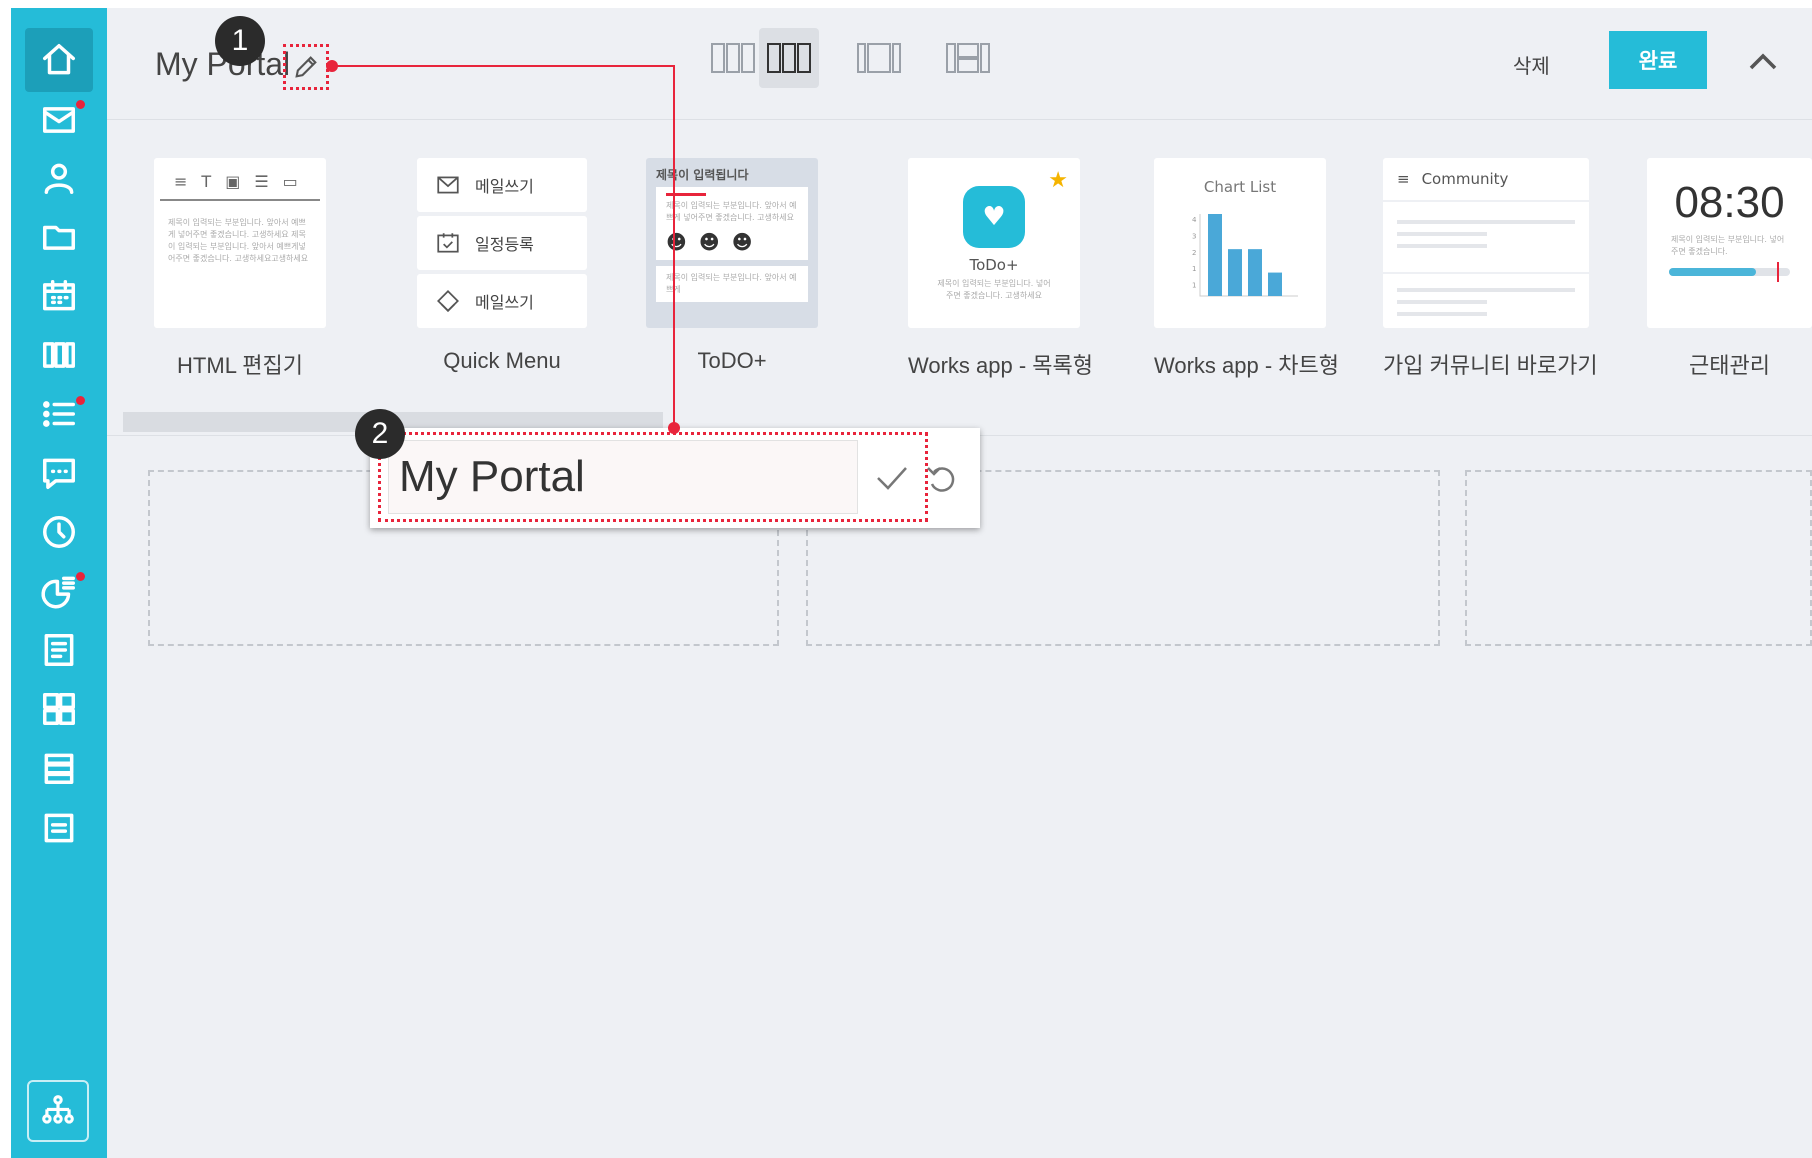 This screenshot has width=1812, height=1158. I want to click on sidebar-item-mail, so click(59, 120).